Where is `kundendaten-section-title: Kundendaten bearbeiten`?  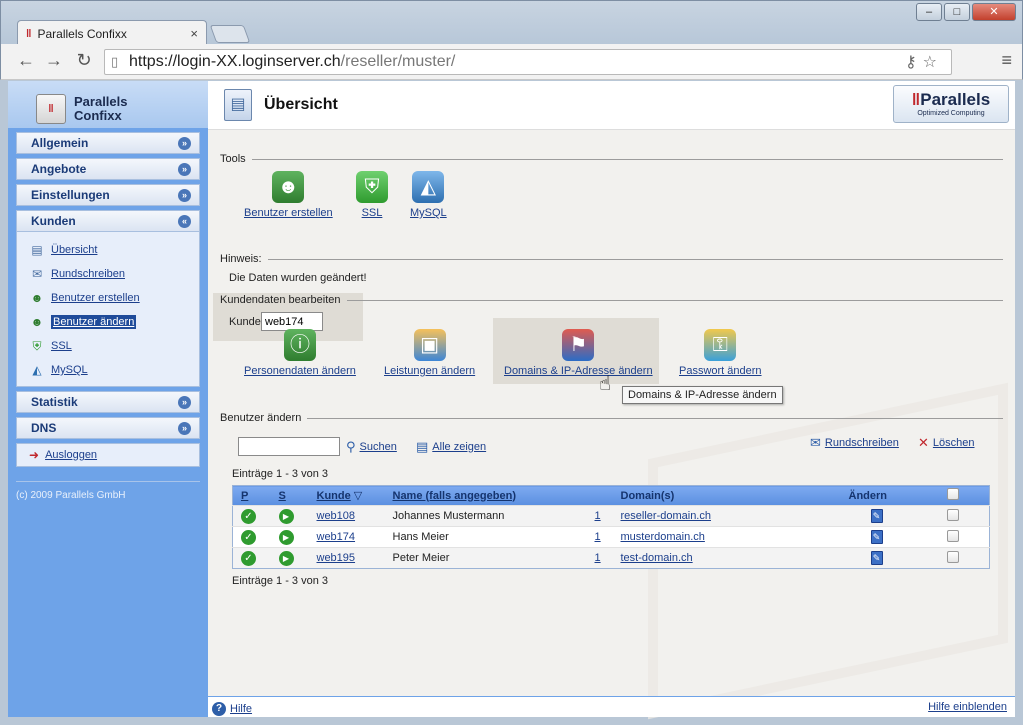
kundendaten-section-title: Kundendaten bearbeiten is located at coordinates (611, 300).